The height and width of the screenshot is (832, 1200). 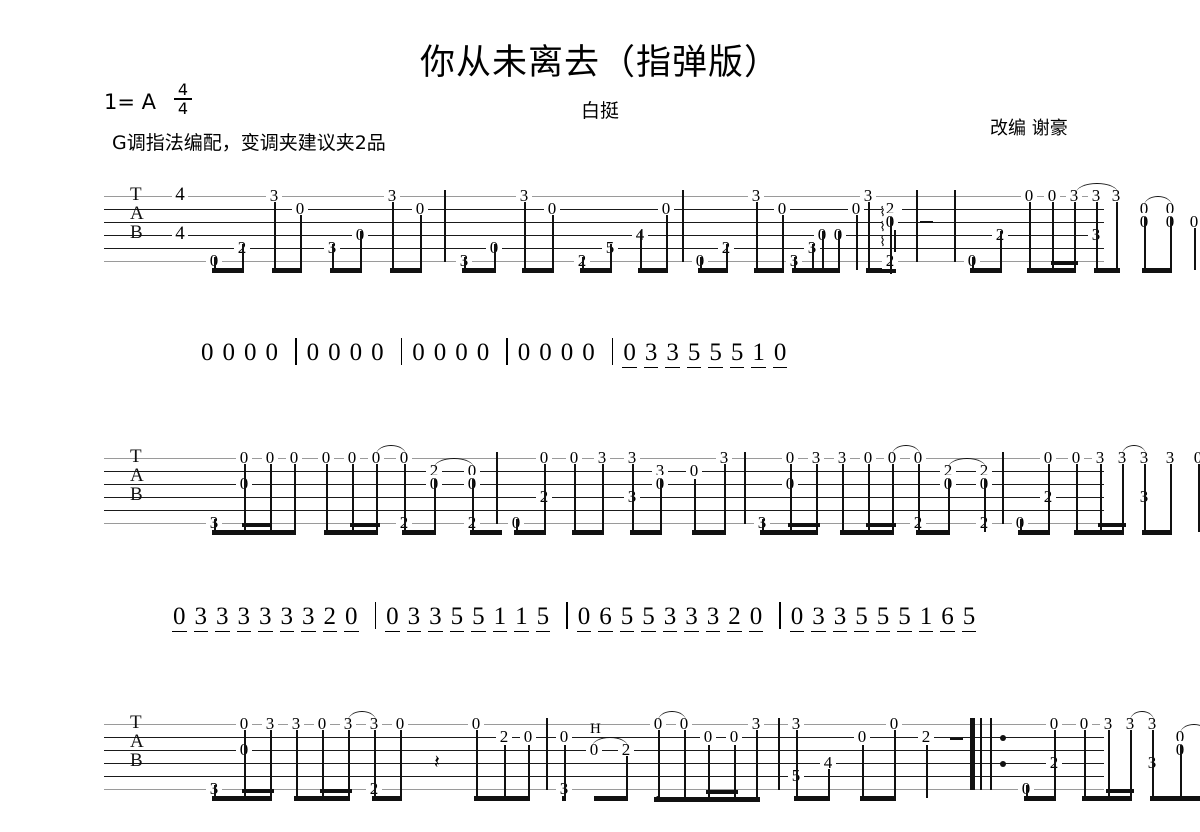 What do you see at coordinates (249, 143) in the screenshot?
I see `capo-note: G调指法编配，变调夹建议夹2品` at bounding box center [249, 143].